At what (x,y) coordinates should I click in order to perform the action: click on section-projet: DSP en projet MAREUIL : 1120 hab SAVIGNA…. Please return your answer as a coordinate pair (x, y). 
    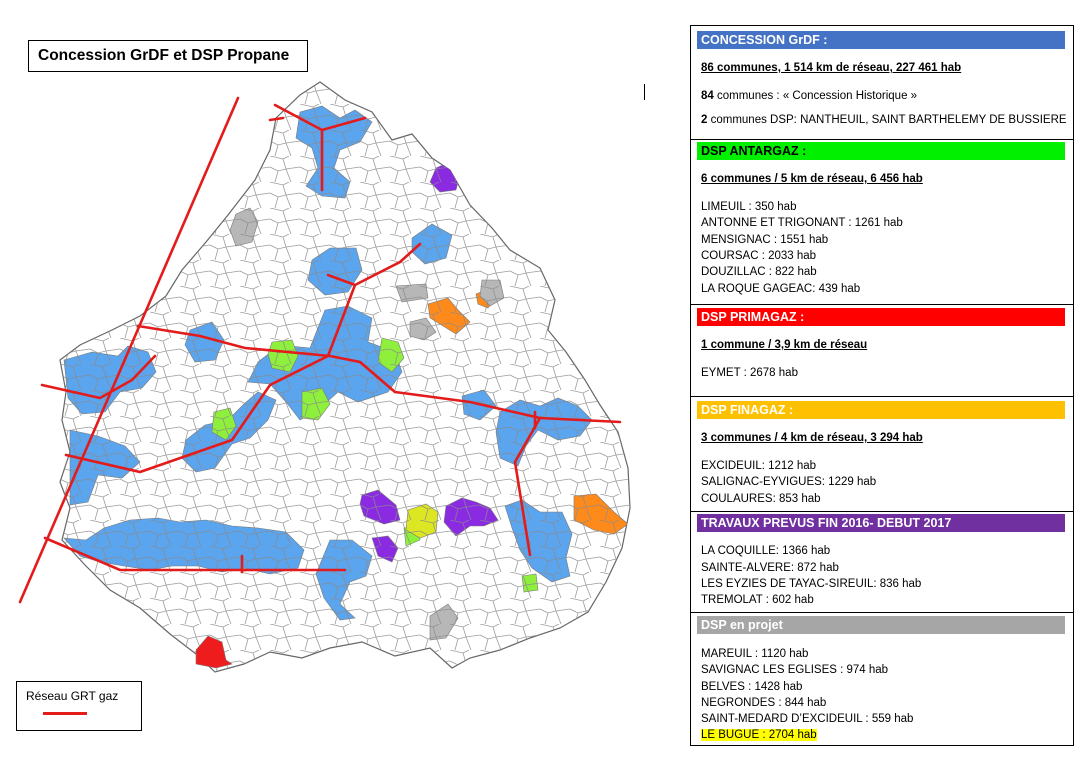
    Looking at the image, I should click on (882, 679).